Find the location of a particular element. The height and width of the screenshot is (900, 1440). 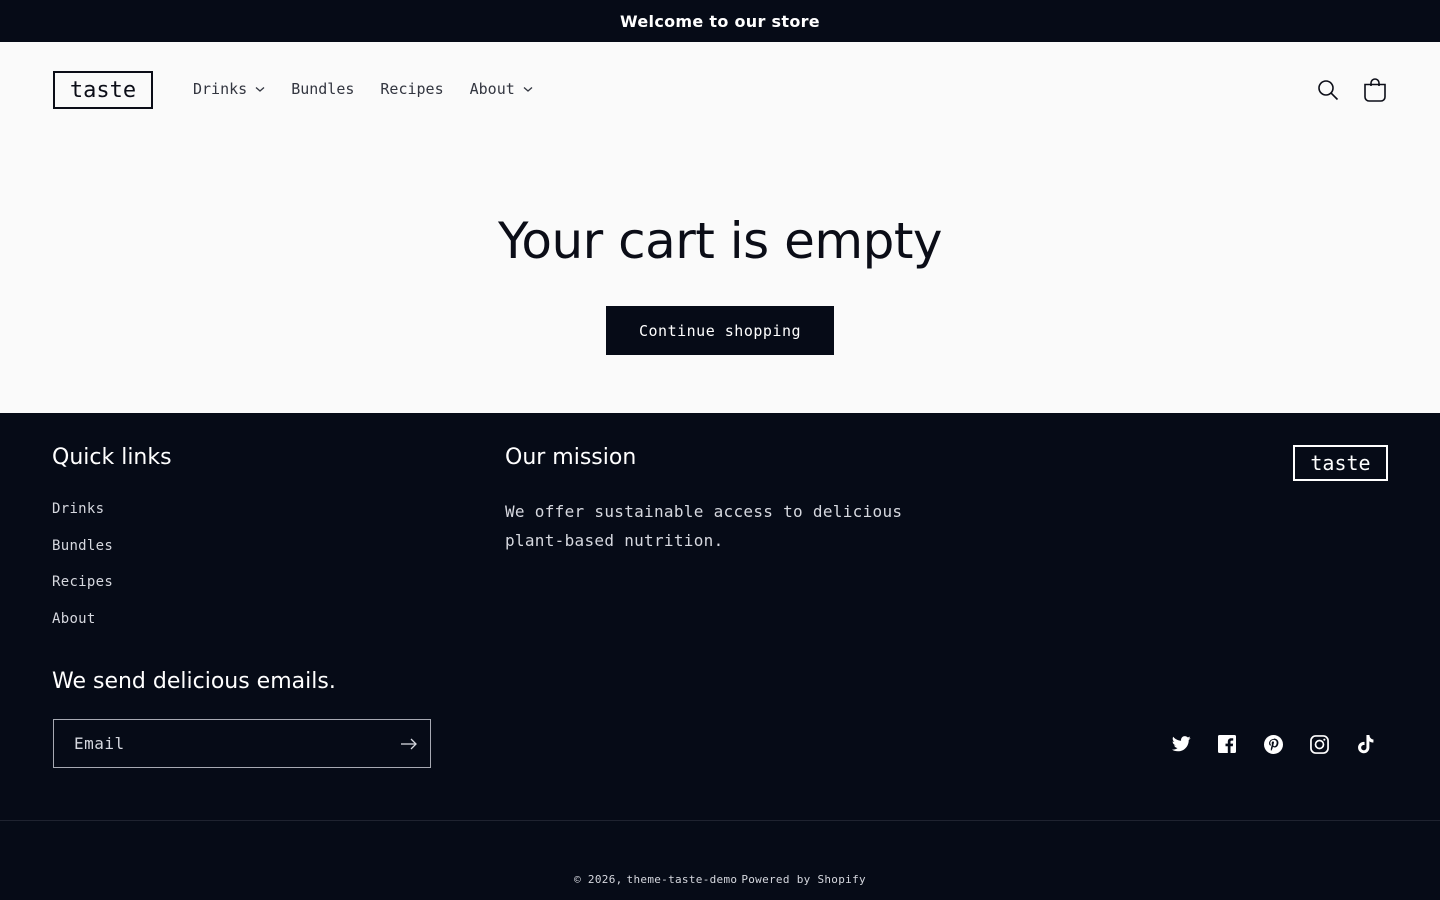

facebook-link is located at coordinates (1227, 744).